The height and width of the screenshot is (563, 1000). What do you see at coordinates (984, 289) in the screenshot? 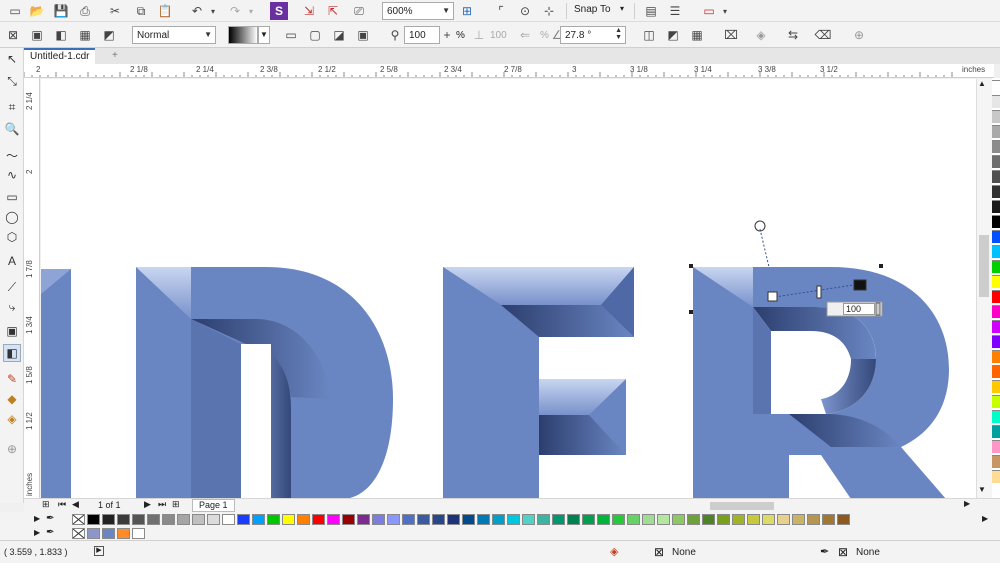
I see `vertical-scrollbar: ▲ ▼` at bounding box center [984, 289].